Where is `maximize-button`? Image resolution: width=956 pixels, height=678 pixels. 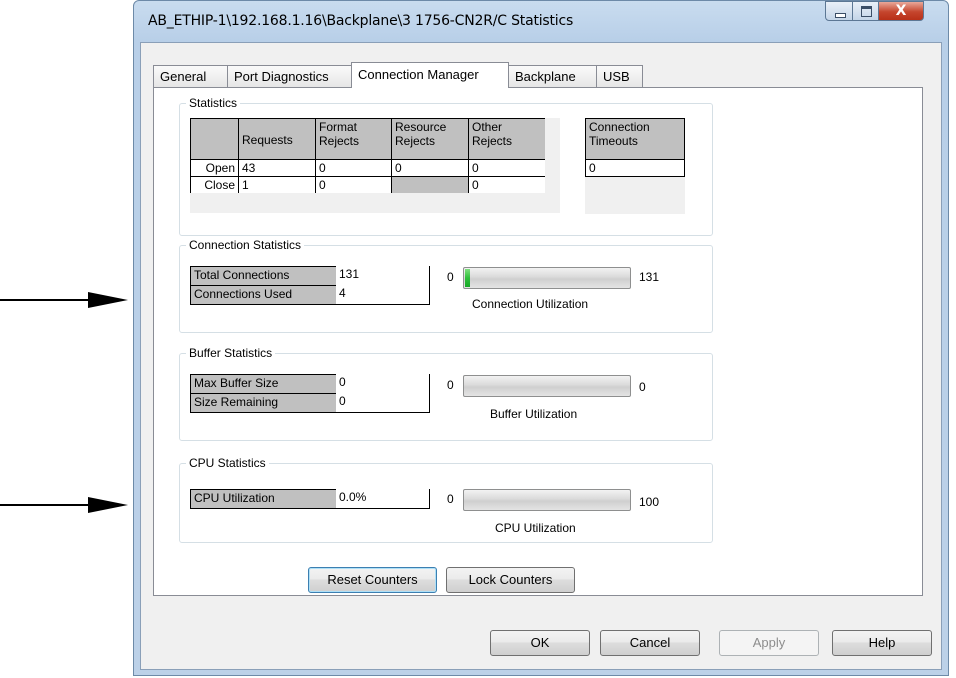
maximize-button is located at coordinates (865, 11).